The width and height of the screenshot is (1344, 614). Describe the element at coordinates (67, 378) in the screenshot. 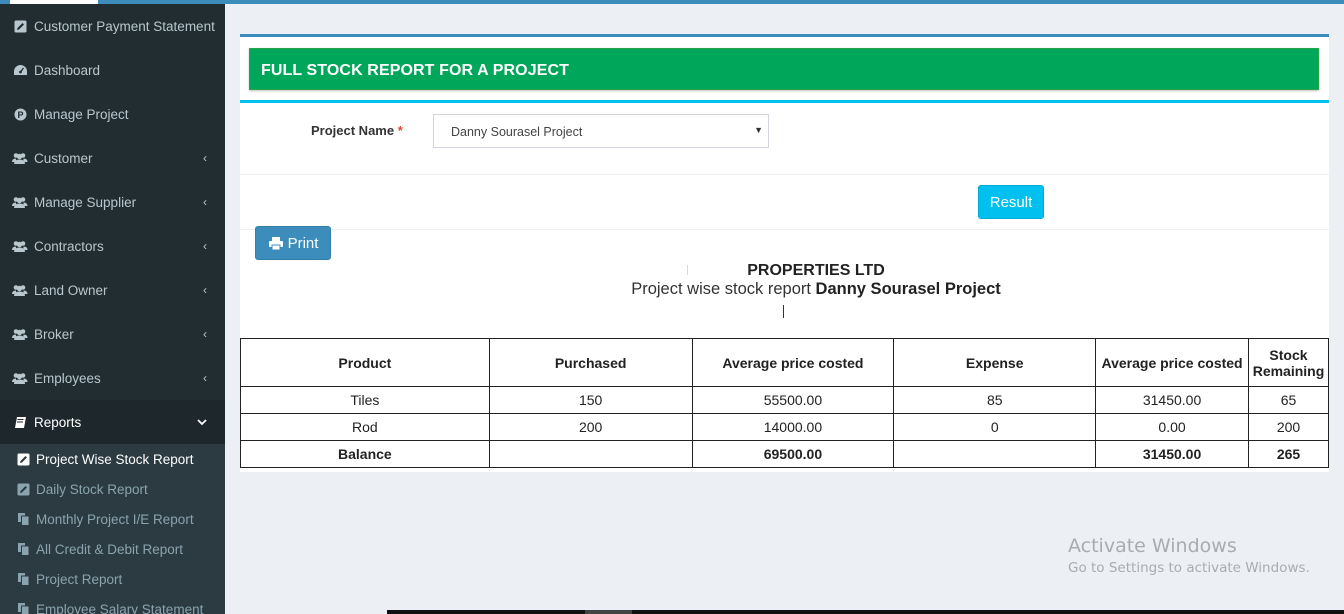

I see `sidebar-item-label: Employees` at that location.